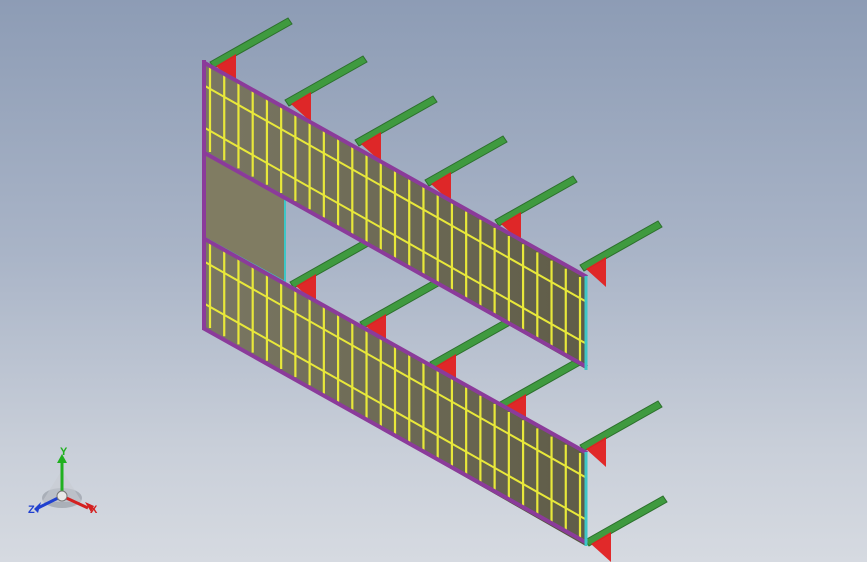 The image size is (867, 562). What do you see at coordinates (64, 452) in the screenshot?
I see `y-axis-label: Y` at bounding box center [64, 452].